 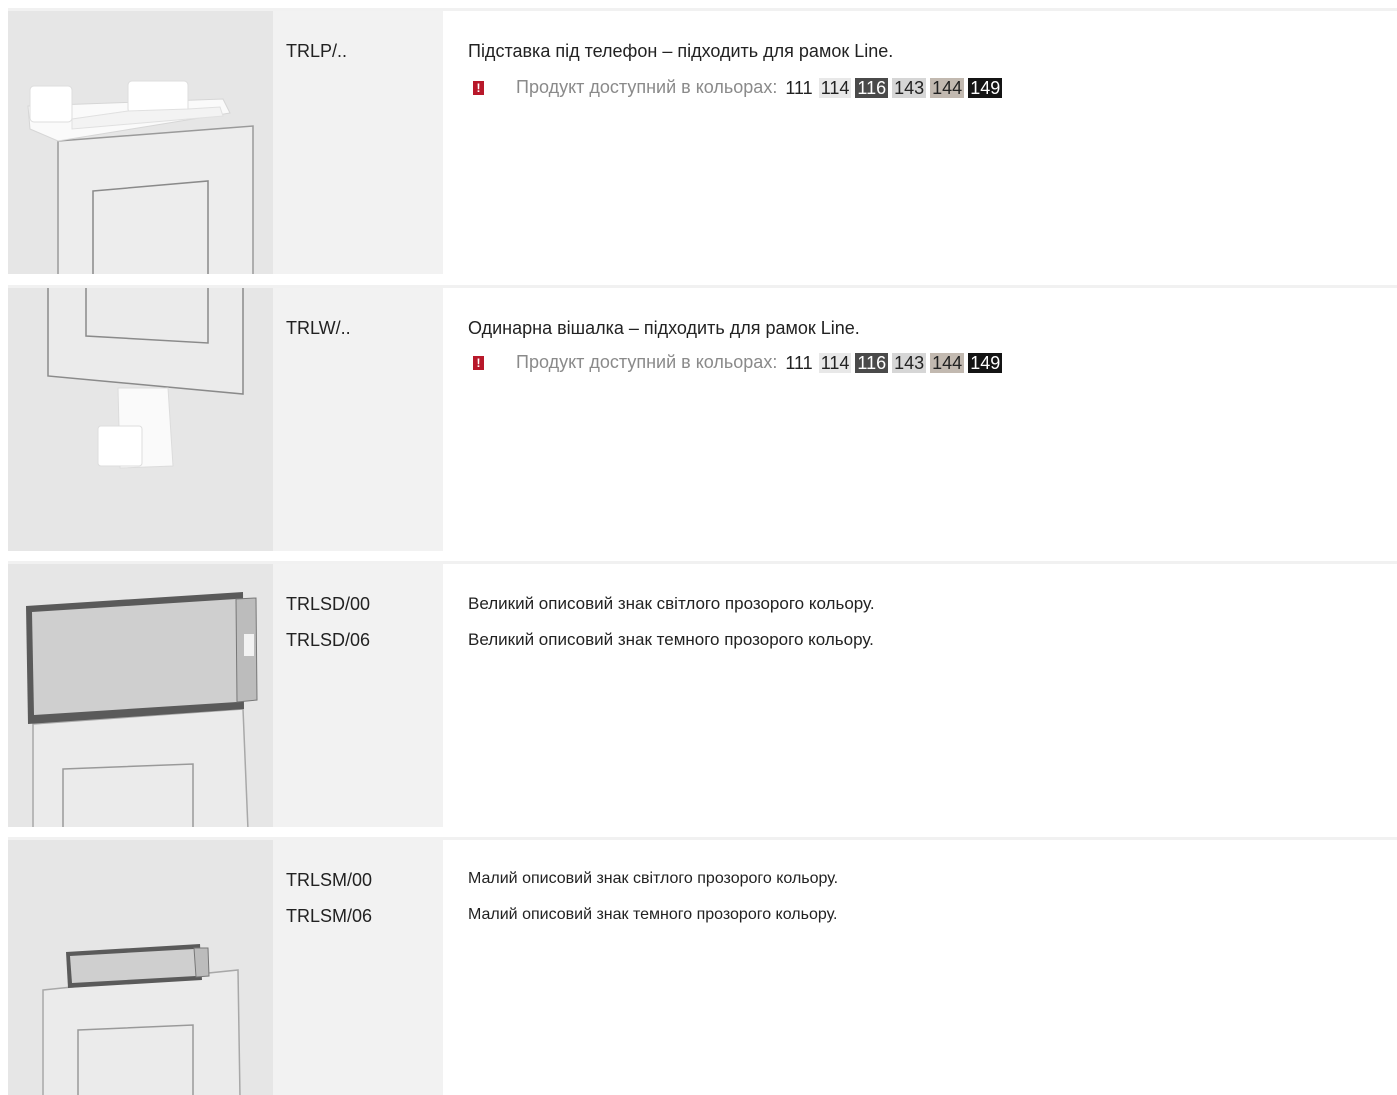 I want to click on code-cell: TRLSD/00 TRLSD/06, so click(x=358, y=695).